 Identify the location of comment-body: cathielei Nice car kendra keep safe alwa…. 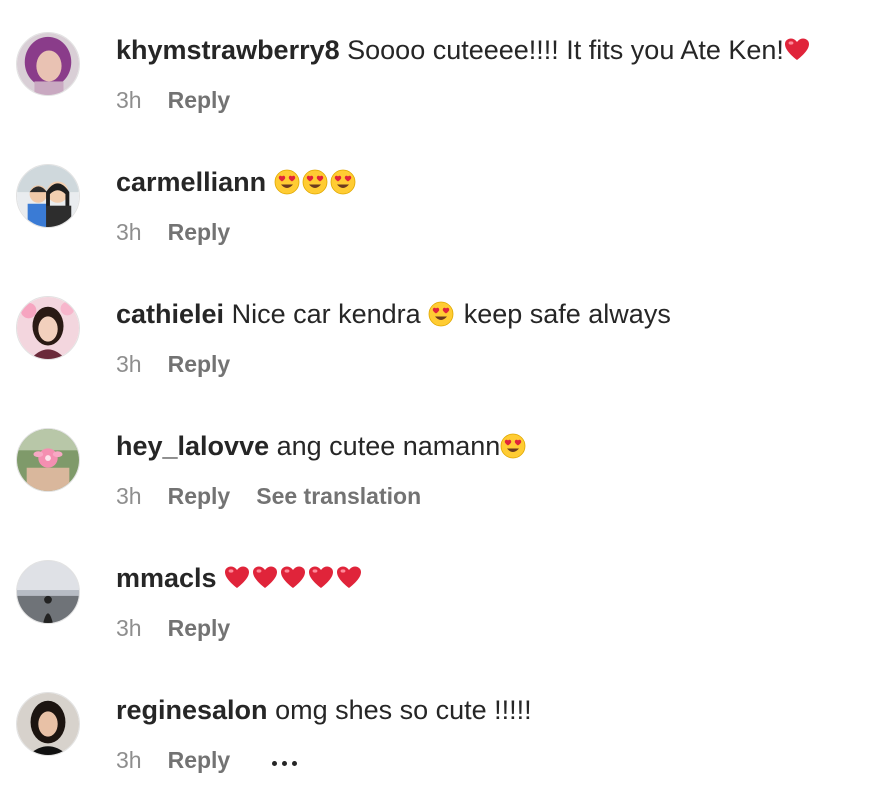
(393, 314).